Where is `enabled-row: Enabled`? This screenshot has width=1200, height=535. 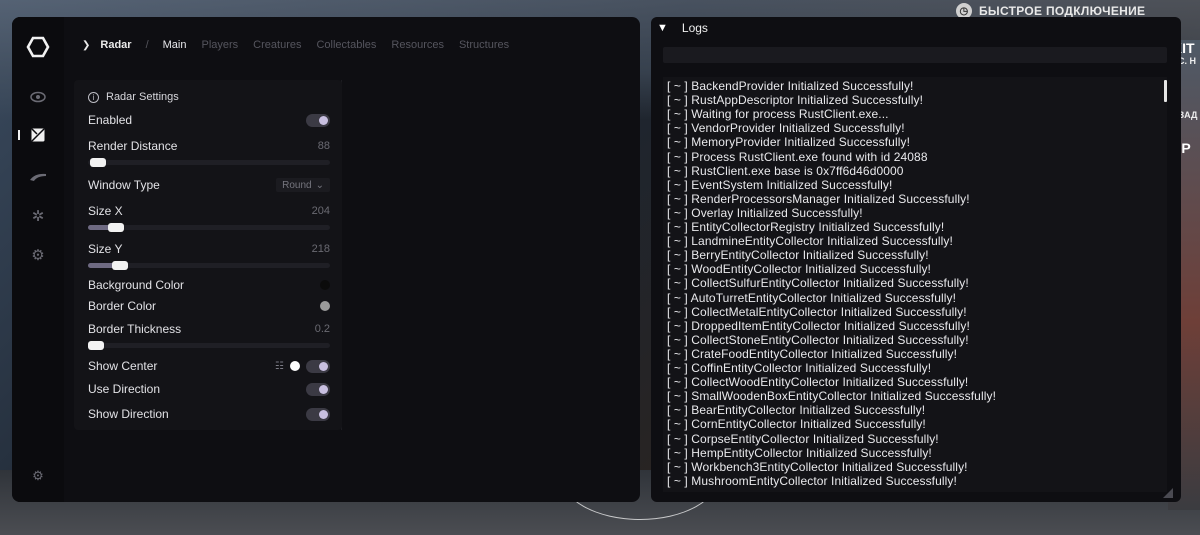 enabled-row: Enabled is located at coordinates (209, 120).